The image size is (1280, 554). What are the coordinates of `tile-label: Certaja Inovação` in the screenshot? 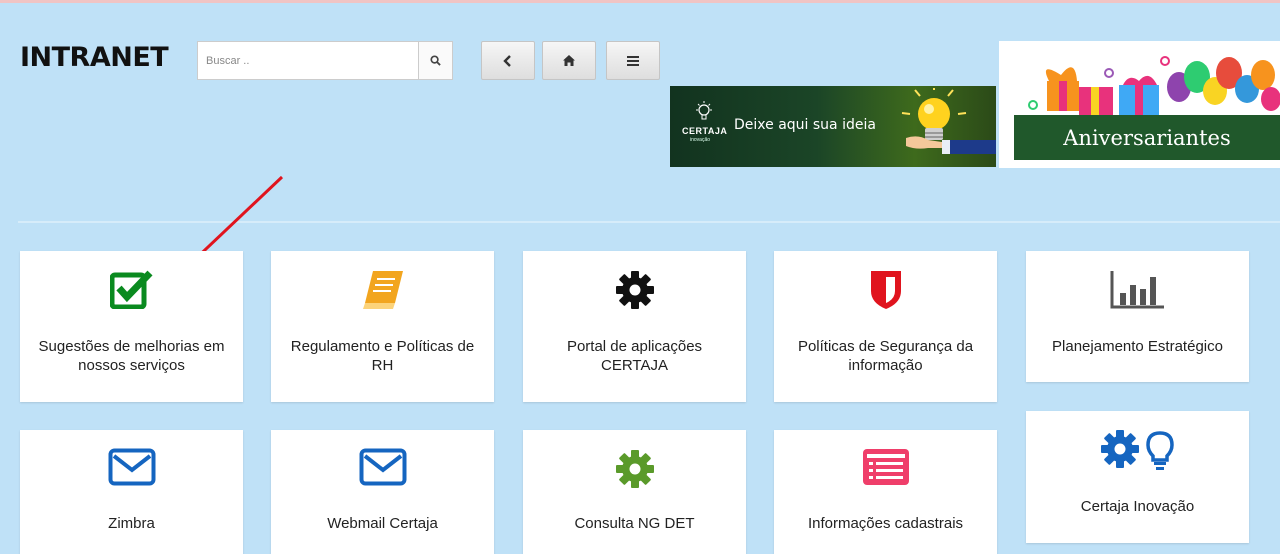 It's located at (1137, 506).